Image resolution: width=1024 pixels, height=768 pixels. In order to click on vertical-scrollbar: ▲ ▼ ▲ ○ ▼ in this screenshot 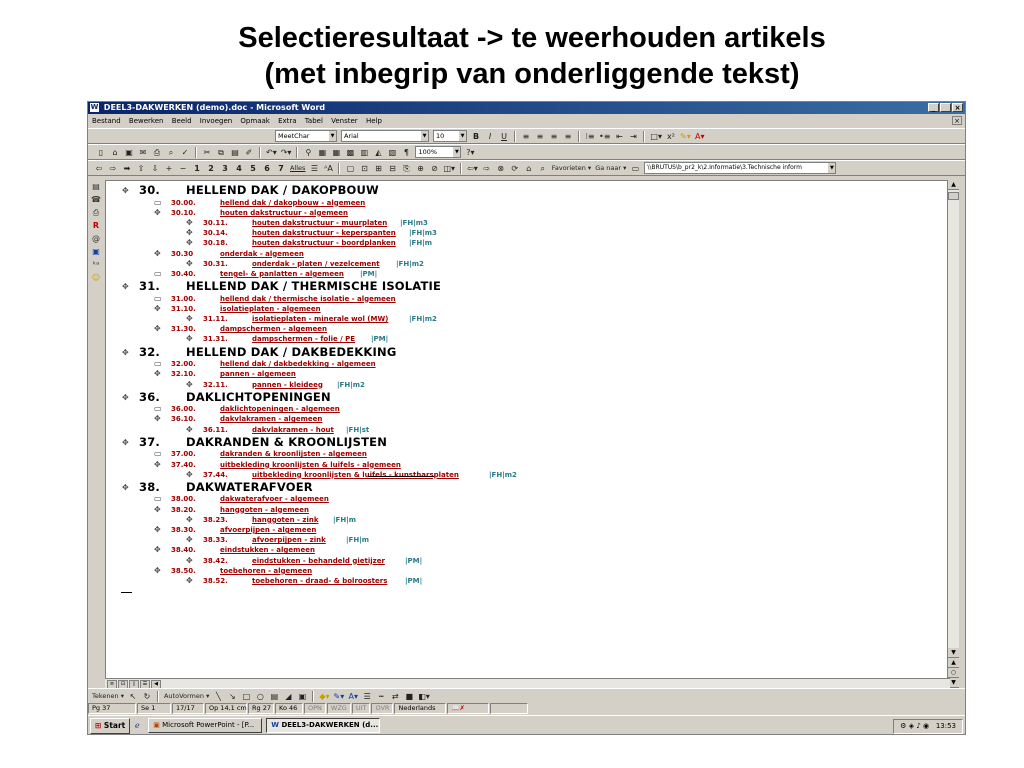, I will do `click(953, 434)`.